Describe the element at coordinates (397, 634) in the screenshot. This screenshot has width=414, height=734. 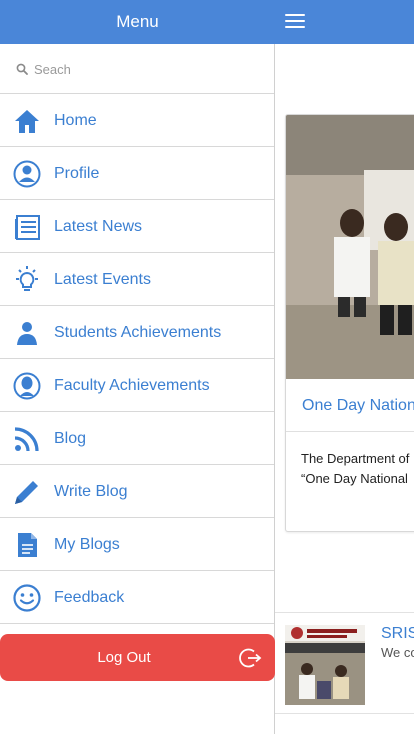
I see `news-title: SRIS` at that location.